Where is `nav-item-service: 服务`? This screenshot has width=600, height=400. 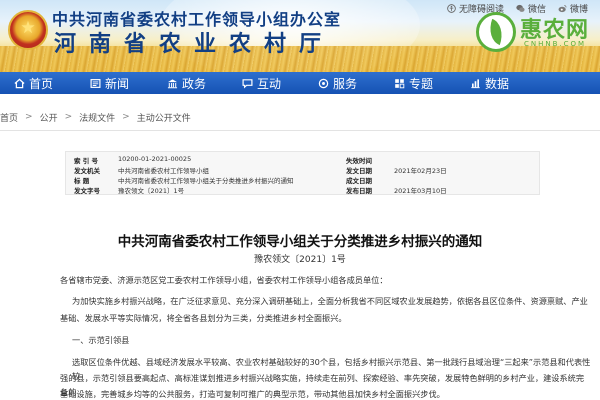 nav-item-service: 服务 is located at coordinates (337, 83).